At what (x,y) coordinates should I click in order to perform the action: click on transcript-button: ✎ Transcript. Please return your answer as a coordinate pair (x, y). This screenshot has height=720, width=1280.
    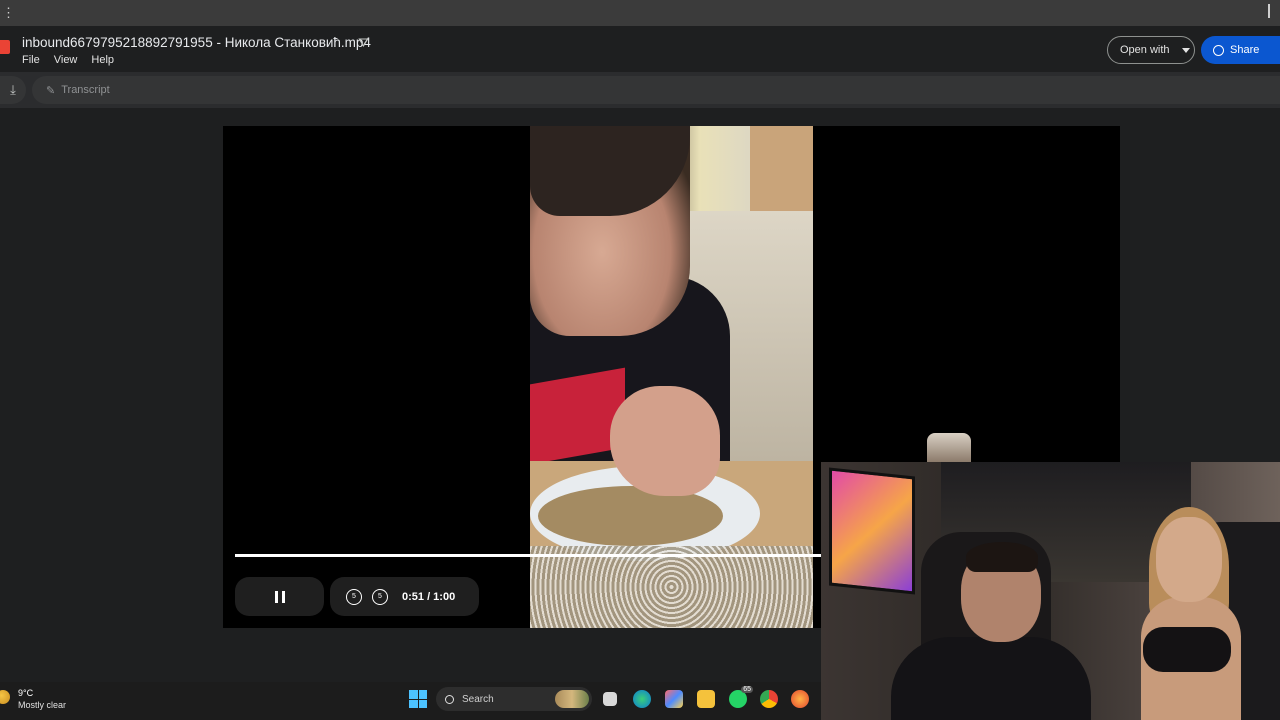
    Looking at the image, I should click on (656, 90).